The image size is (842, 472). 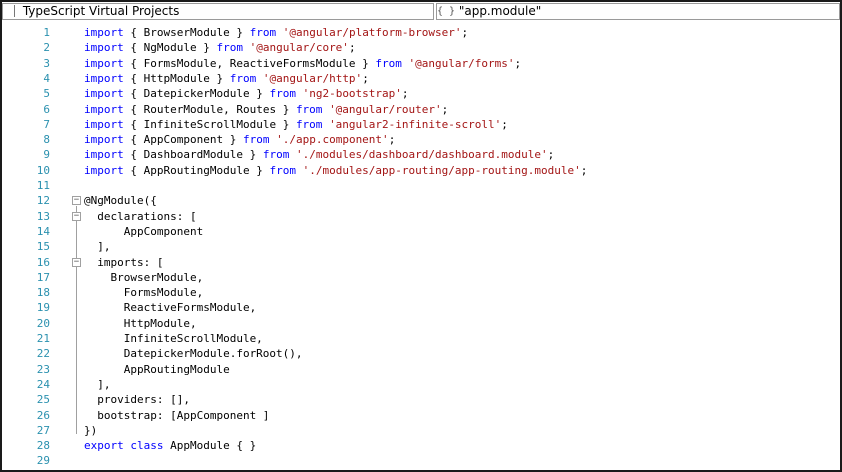 What do you see at coordinates (46, 124) in the screenshot?
I see `line-number: 7` at bounding box center [46, 124].